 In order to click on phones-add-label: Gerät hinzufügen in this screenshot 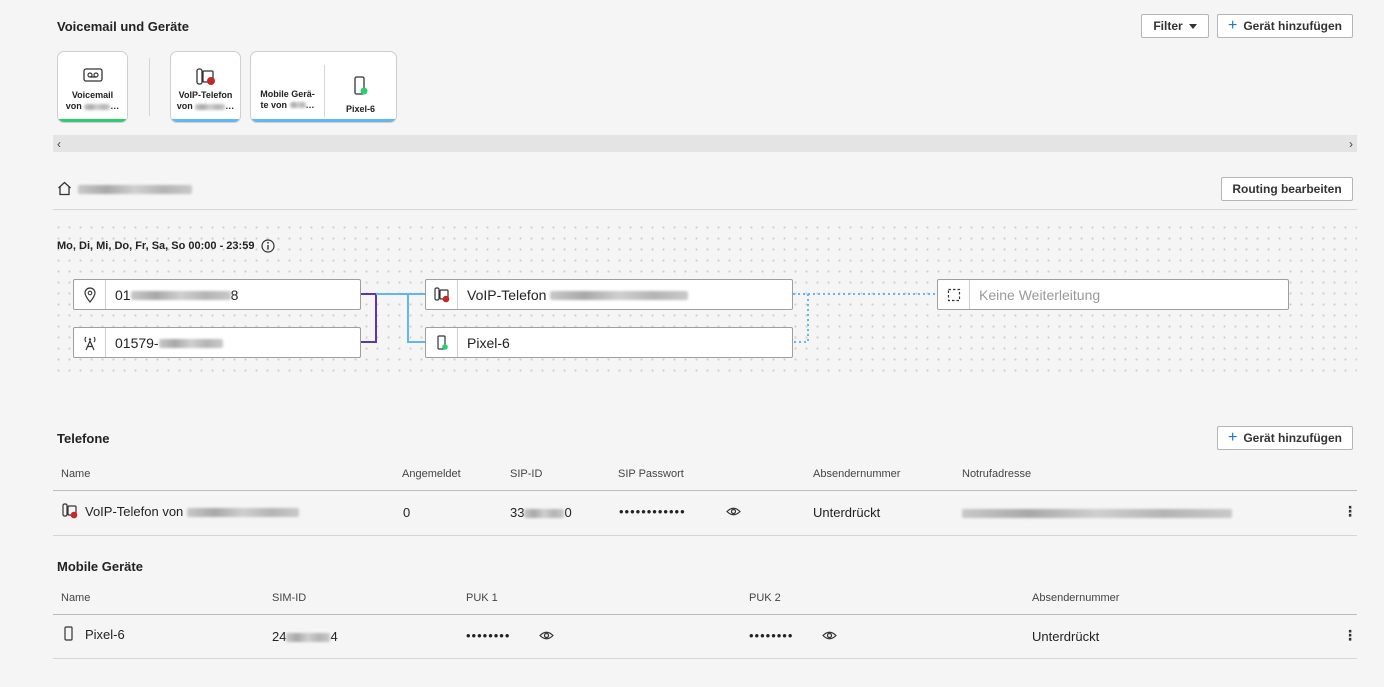, I will do `click(1293, 438)`.